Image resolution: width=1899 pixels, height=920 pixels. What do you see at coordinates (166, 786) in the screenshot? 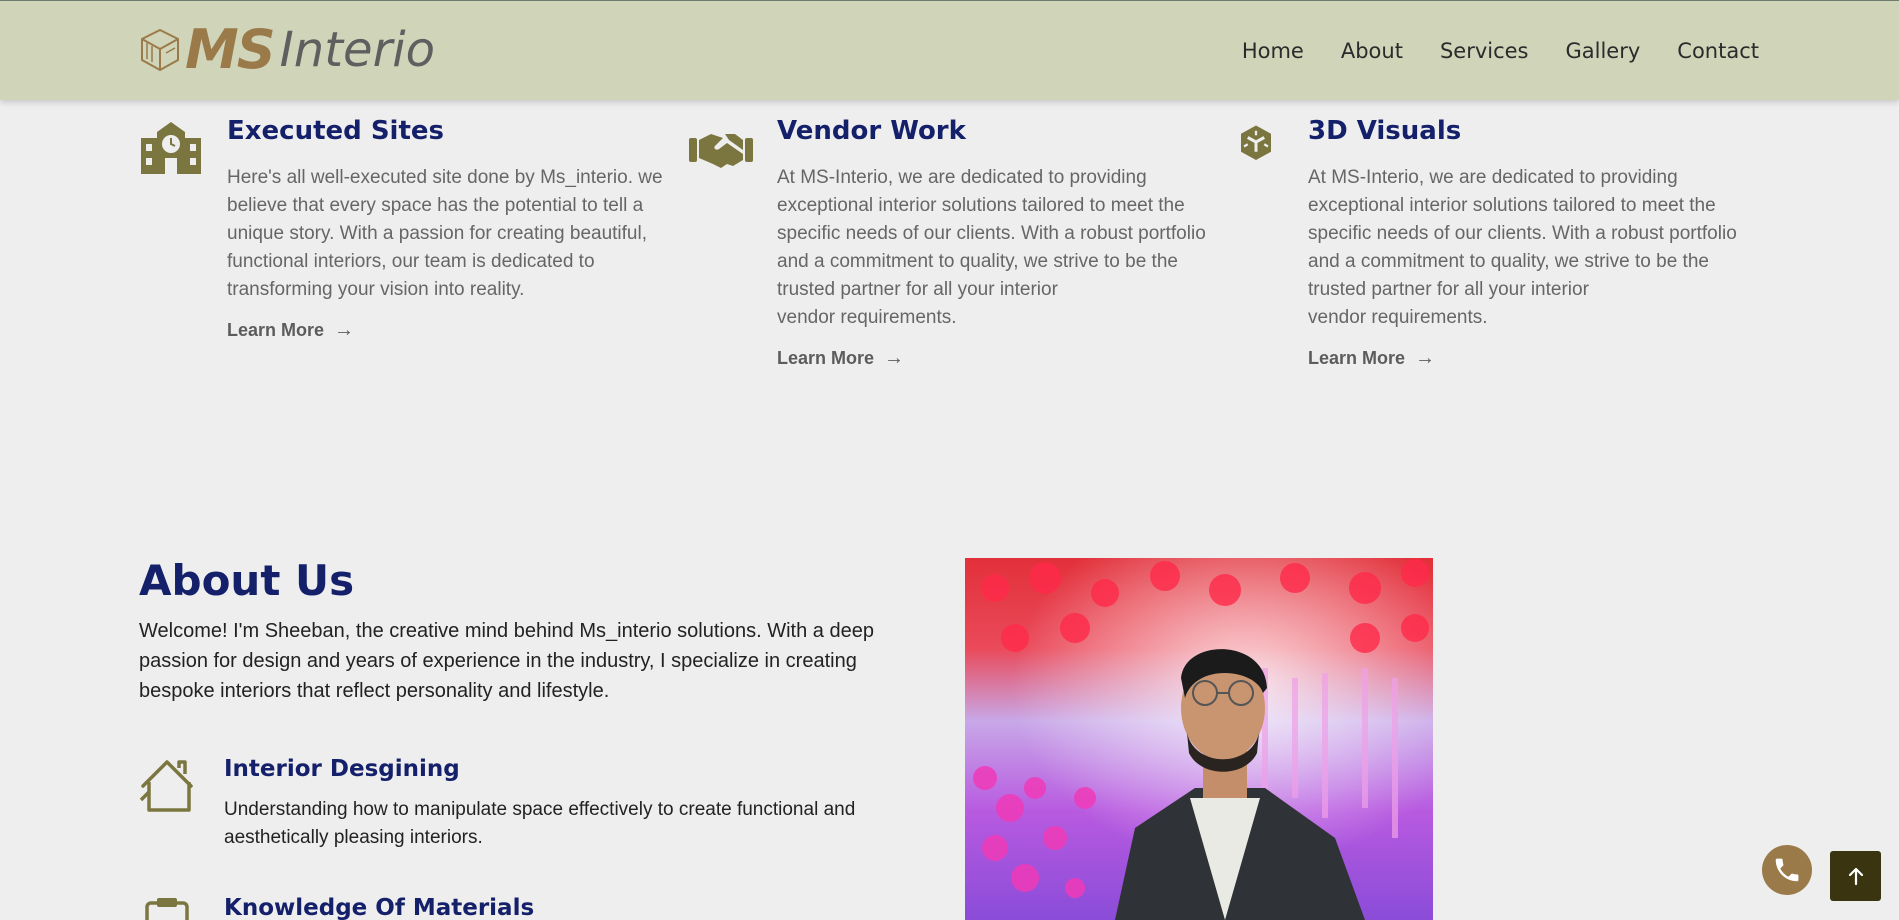
I see `house-icon` at bounding box center [166, 786].